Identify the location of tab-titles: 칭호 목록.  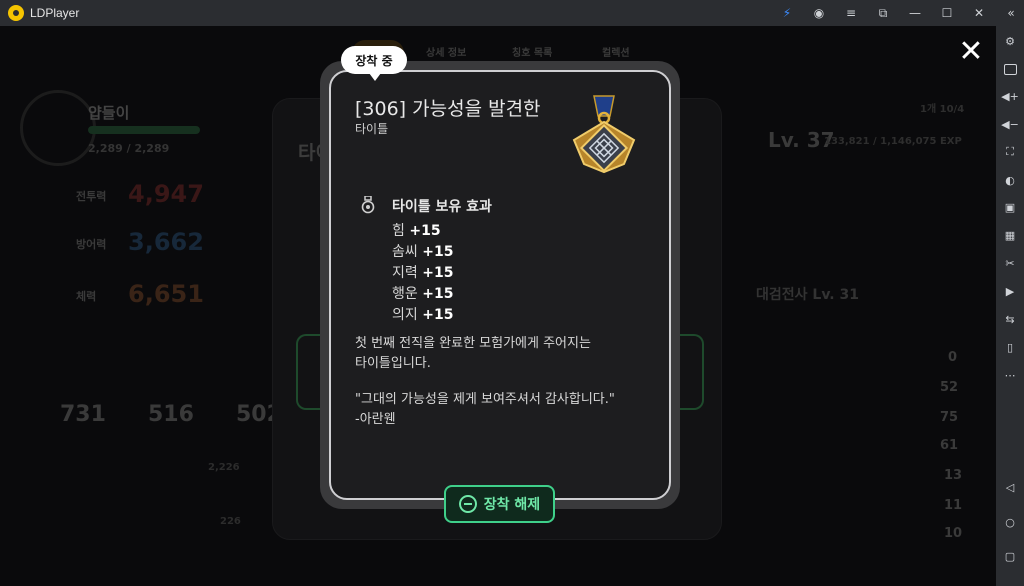
(532, 51).